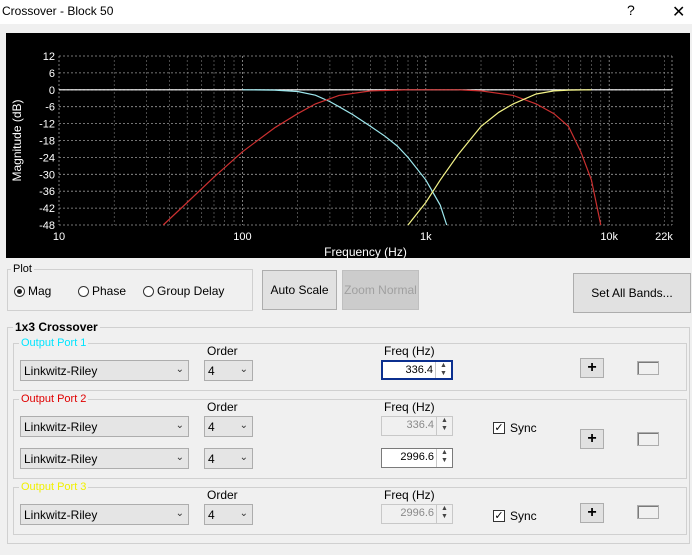 The image size is (692, 555). Describe the element at coordinates (49, 57) in the screenshot. I see `y-tick-label: 12` at that location.